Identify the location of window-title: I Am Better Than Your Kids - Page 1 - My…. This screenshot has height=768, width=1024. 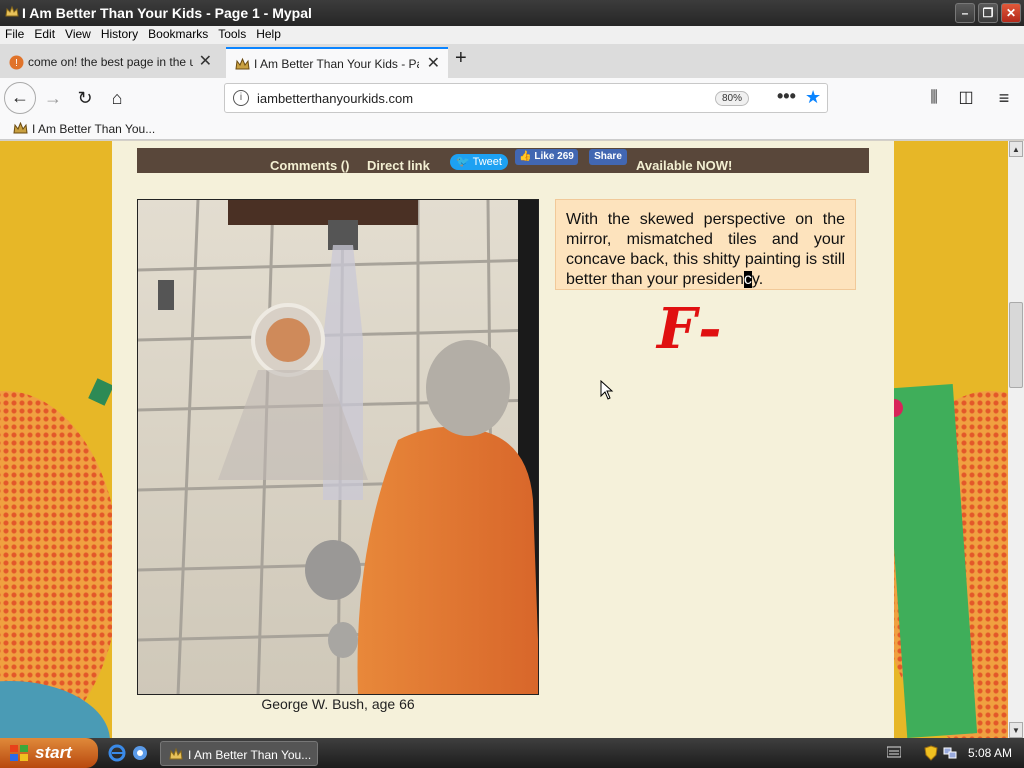
(167, 13).